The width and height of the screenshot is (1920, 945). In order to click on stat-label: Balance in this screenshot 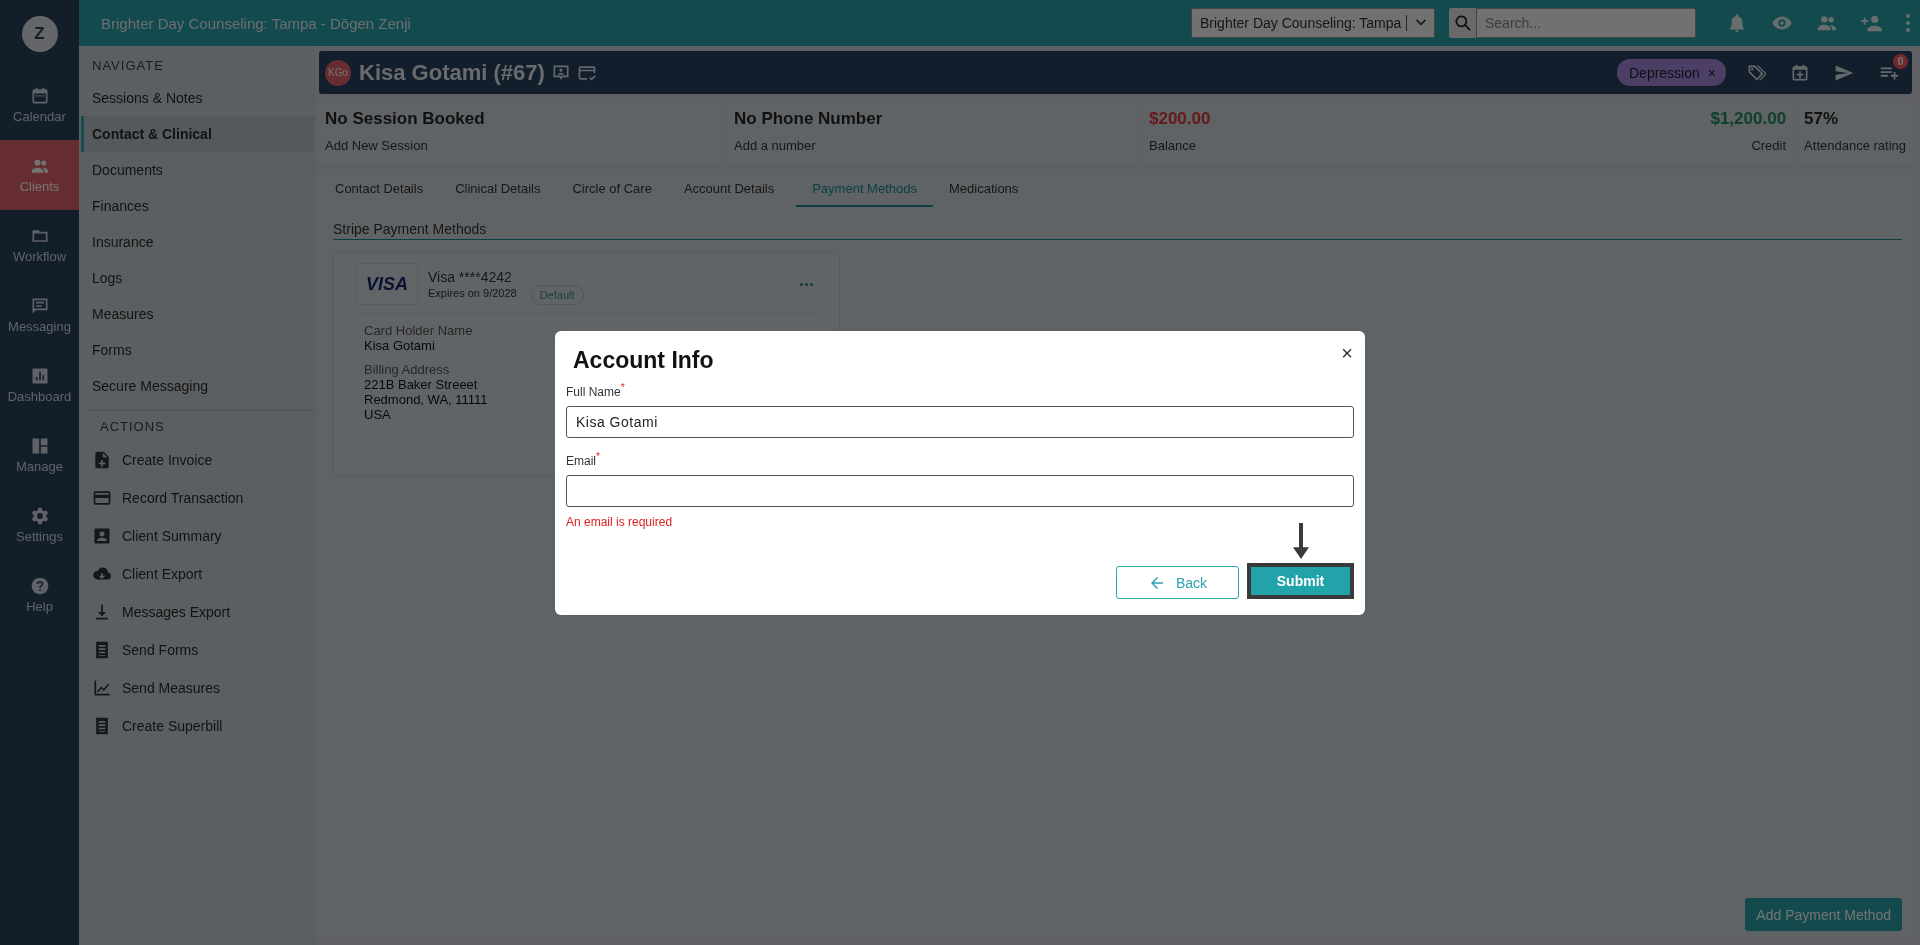, I will do `click(1172, 145)`.